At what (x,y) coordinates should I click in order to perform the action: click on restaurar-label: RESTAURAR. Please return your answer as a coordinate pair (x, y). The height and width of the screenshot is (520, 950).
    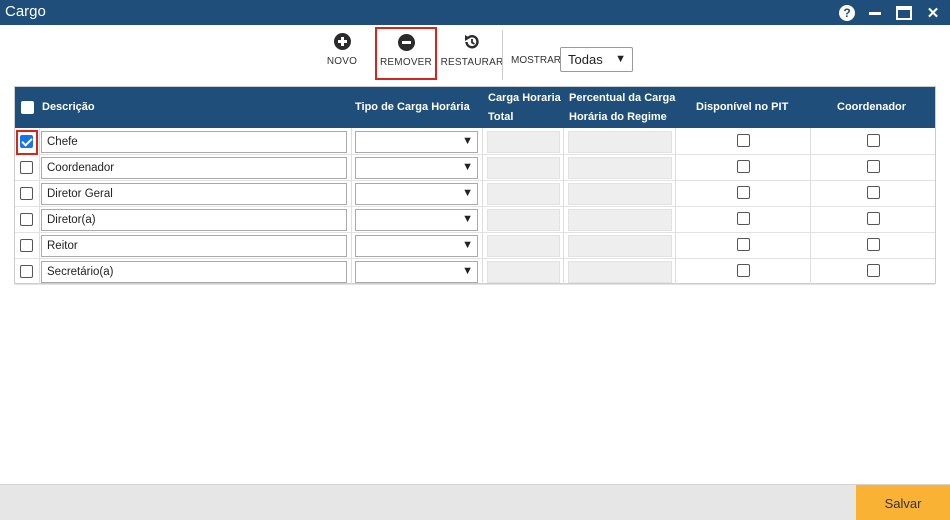
    Looking at the image, I should click on (472, 62).